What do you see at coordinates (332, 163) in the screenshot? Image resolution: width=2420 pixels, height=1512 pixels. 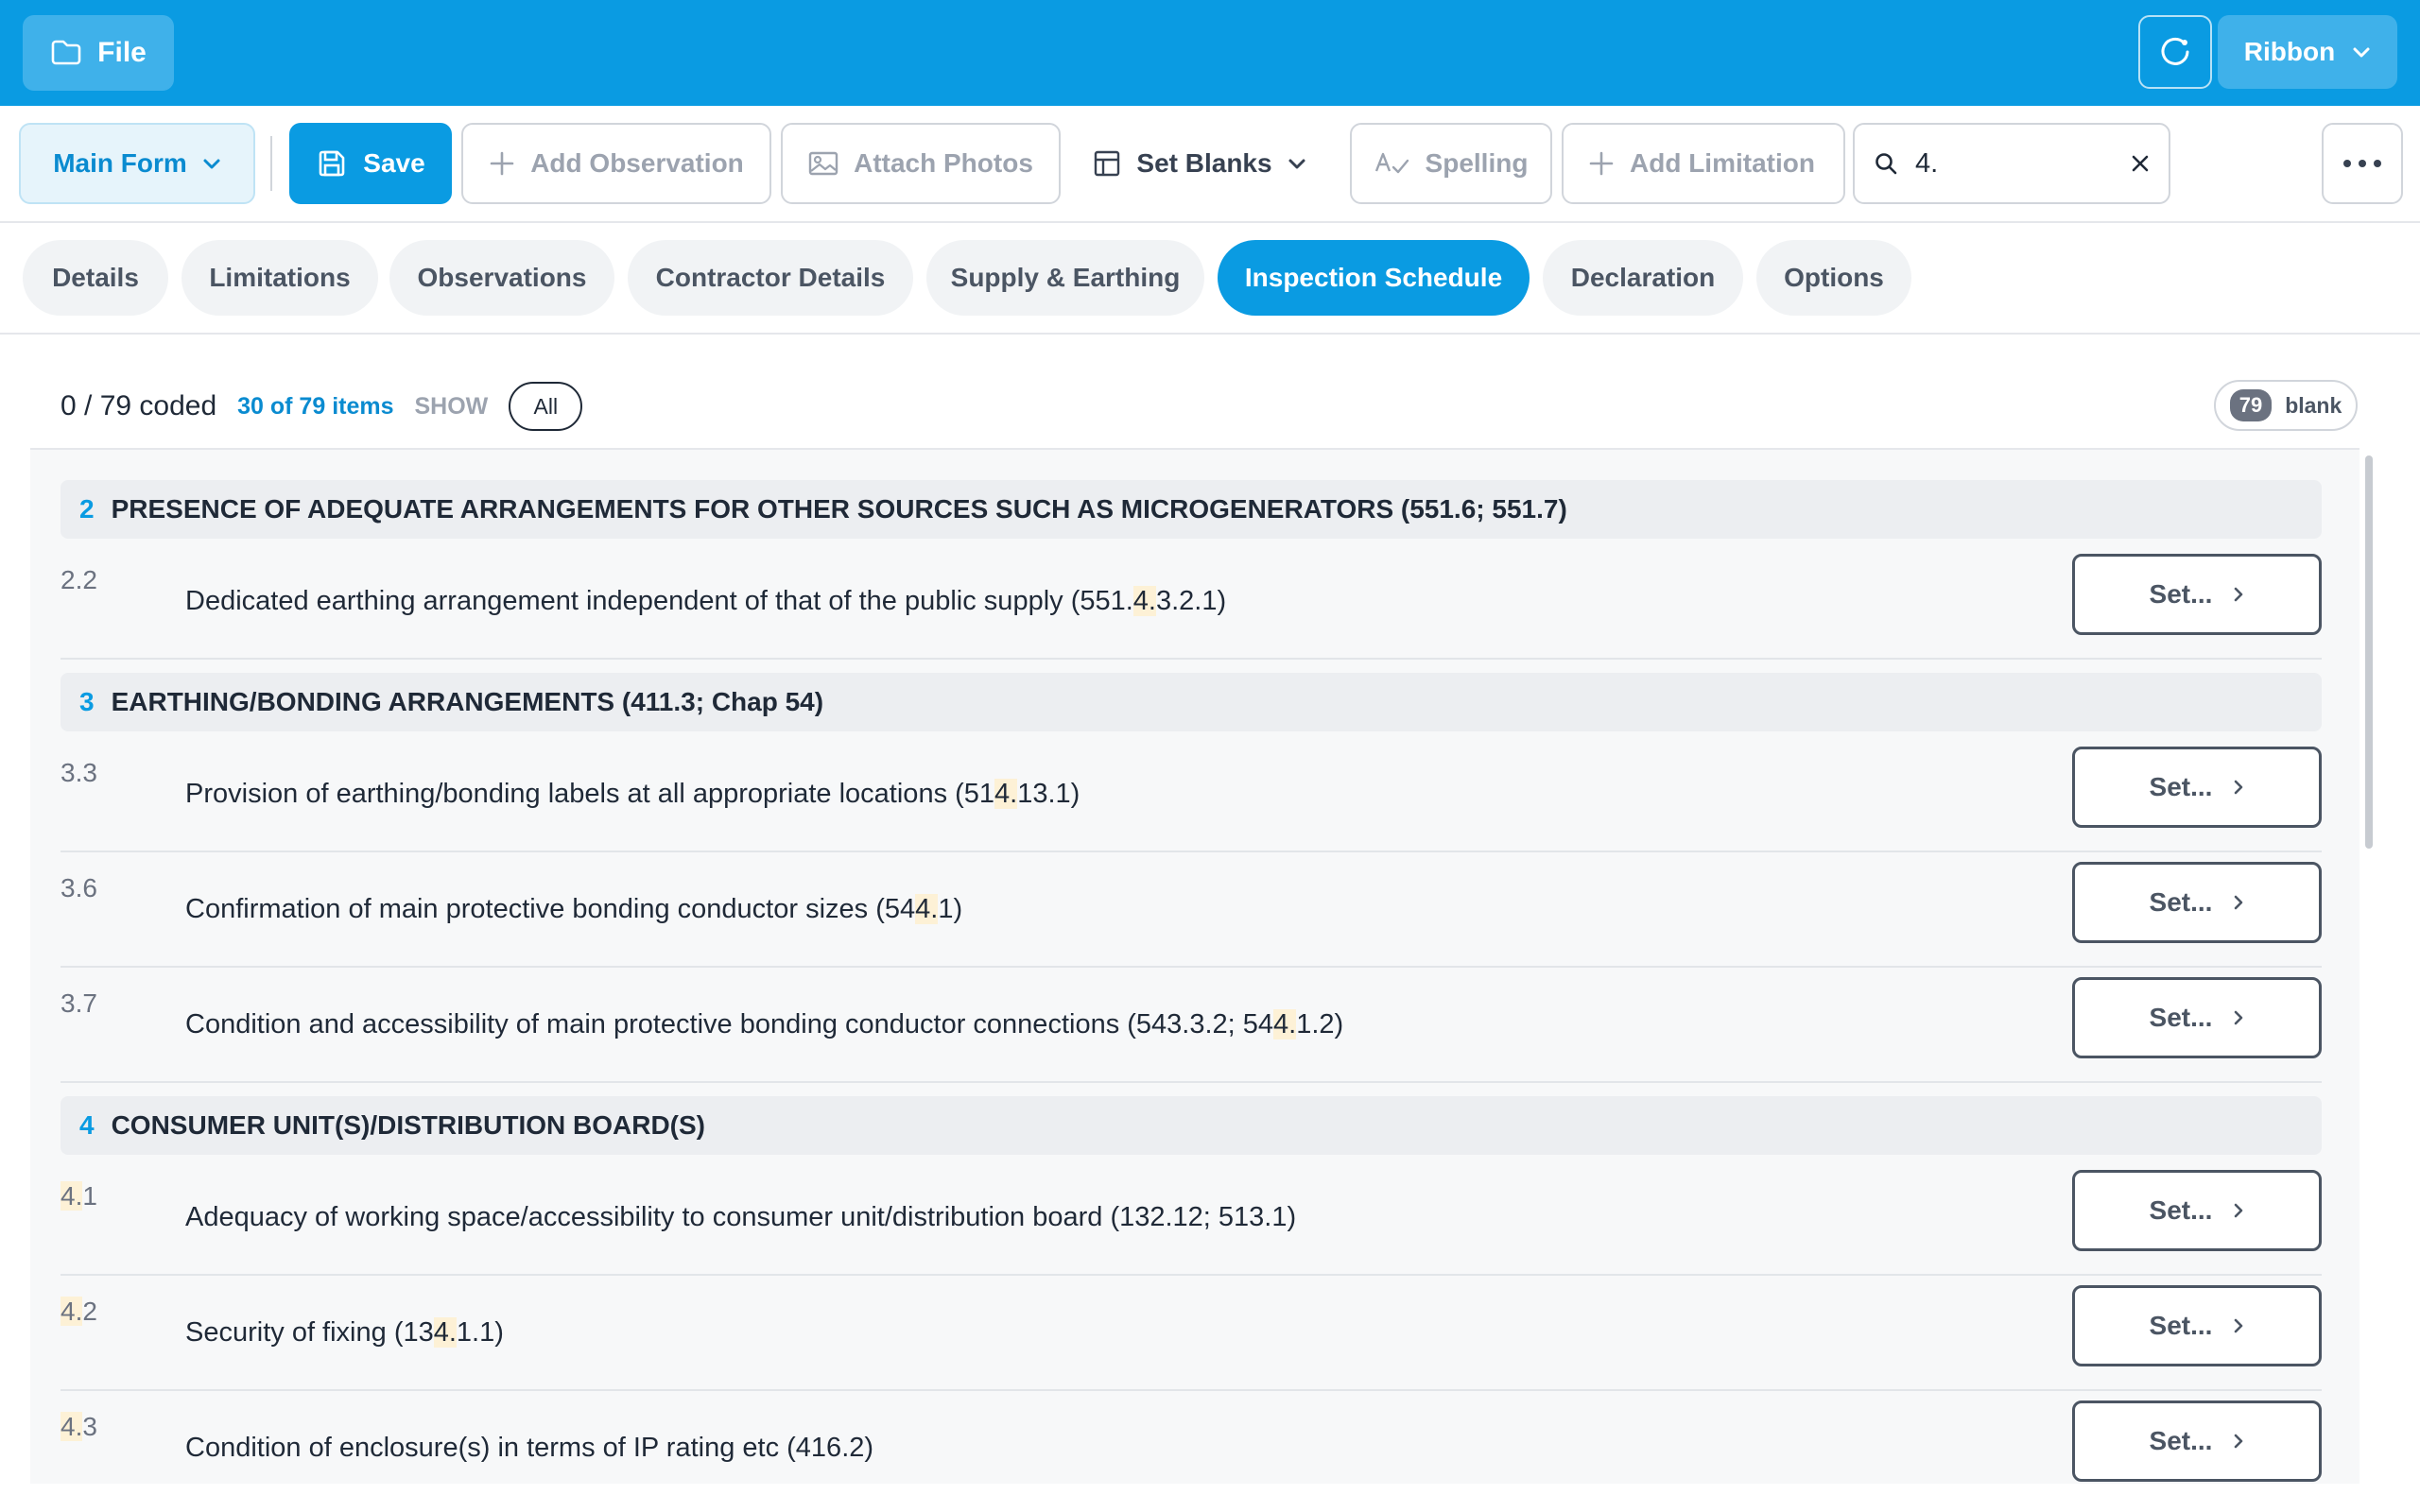 I see `save-icon` at bounding box center [332, 163].